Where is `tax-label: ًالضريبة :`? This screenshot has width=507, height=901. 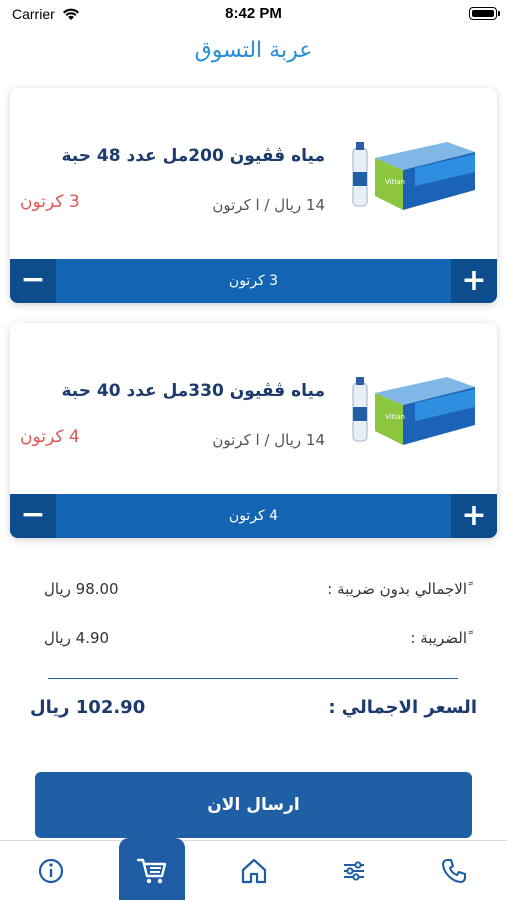
tax-label: ًالضريبة : is located at coordinates (438, 638).